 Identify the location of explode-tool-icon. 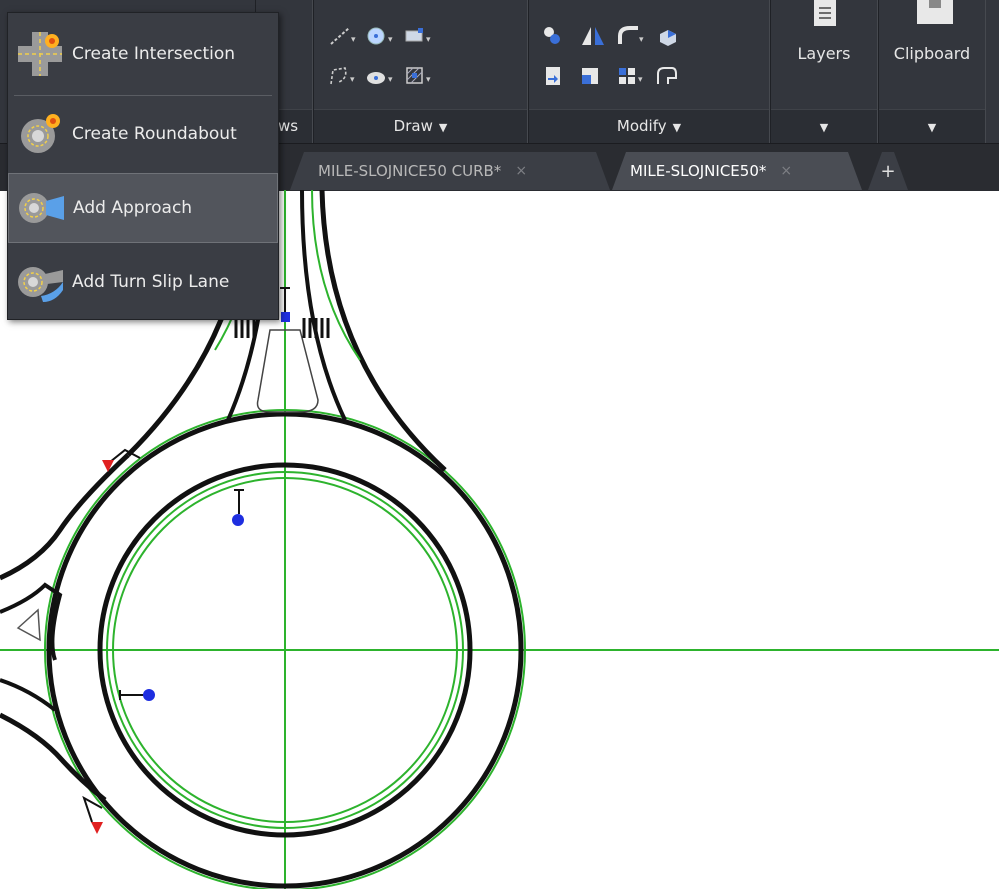
(669, 36).